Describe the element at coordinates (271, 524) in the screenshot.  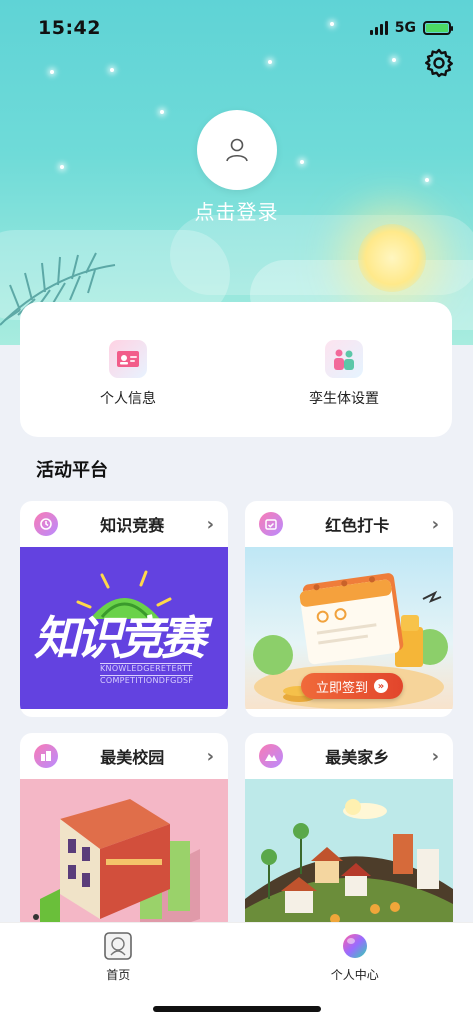
I see `calendar-check-icon` at that location.